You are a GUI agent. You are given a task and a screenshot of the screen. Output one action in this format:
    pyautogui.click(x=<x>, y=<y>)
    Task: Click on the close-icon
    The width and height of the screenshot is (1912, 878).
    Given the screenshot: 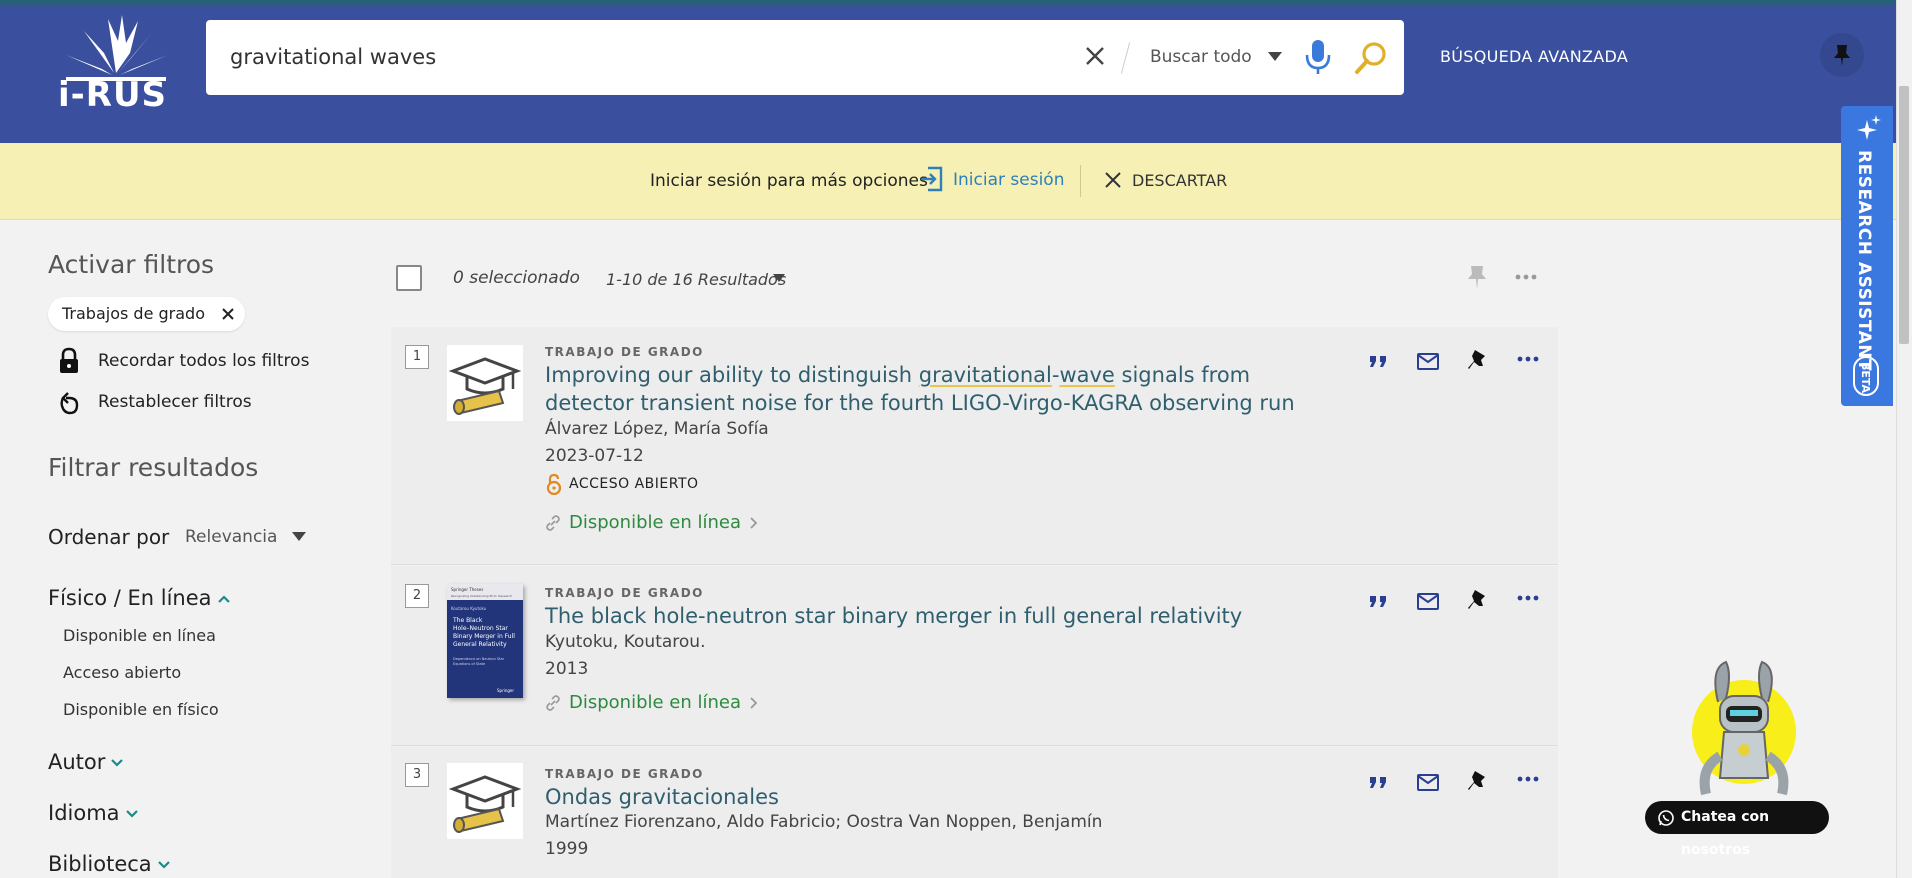 What is the action you would take?
    pyautogui.click(x=1113, y=180)
    